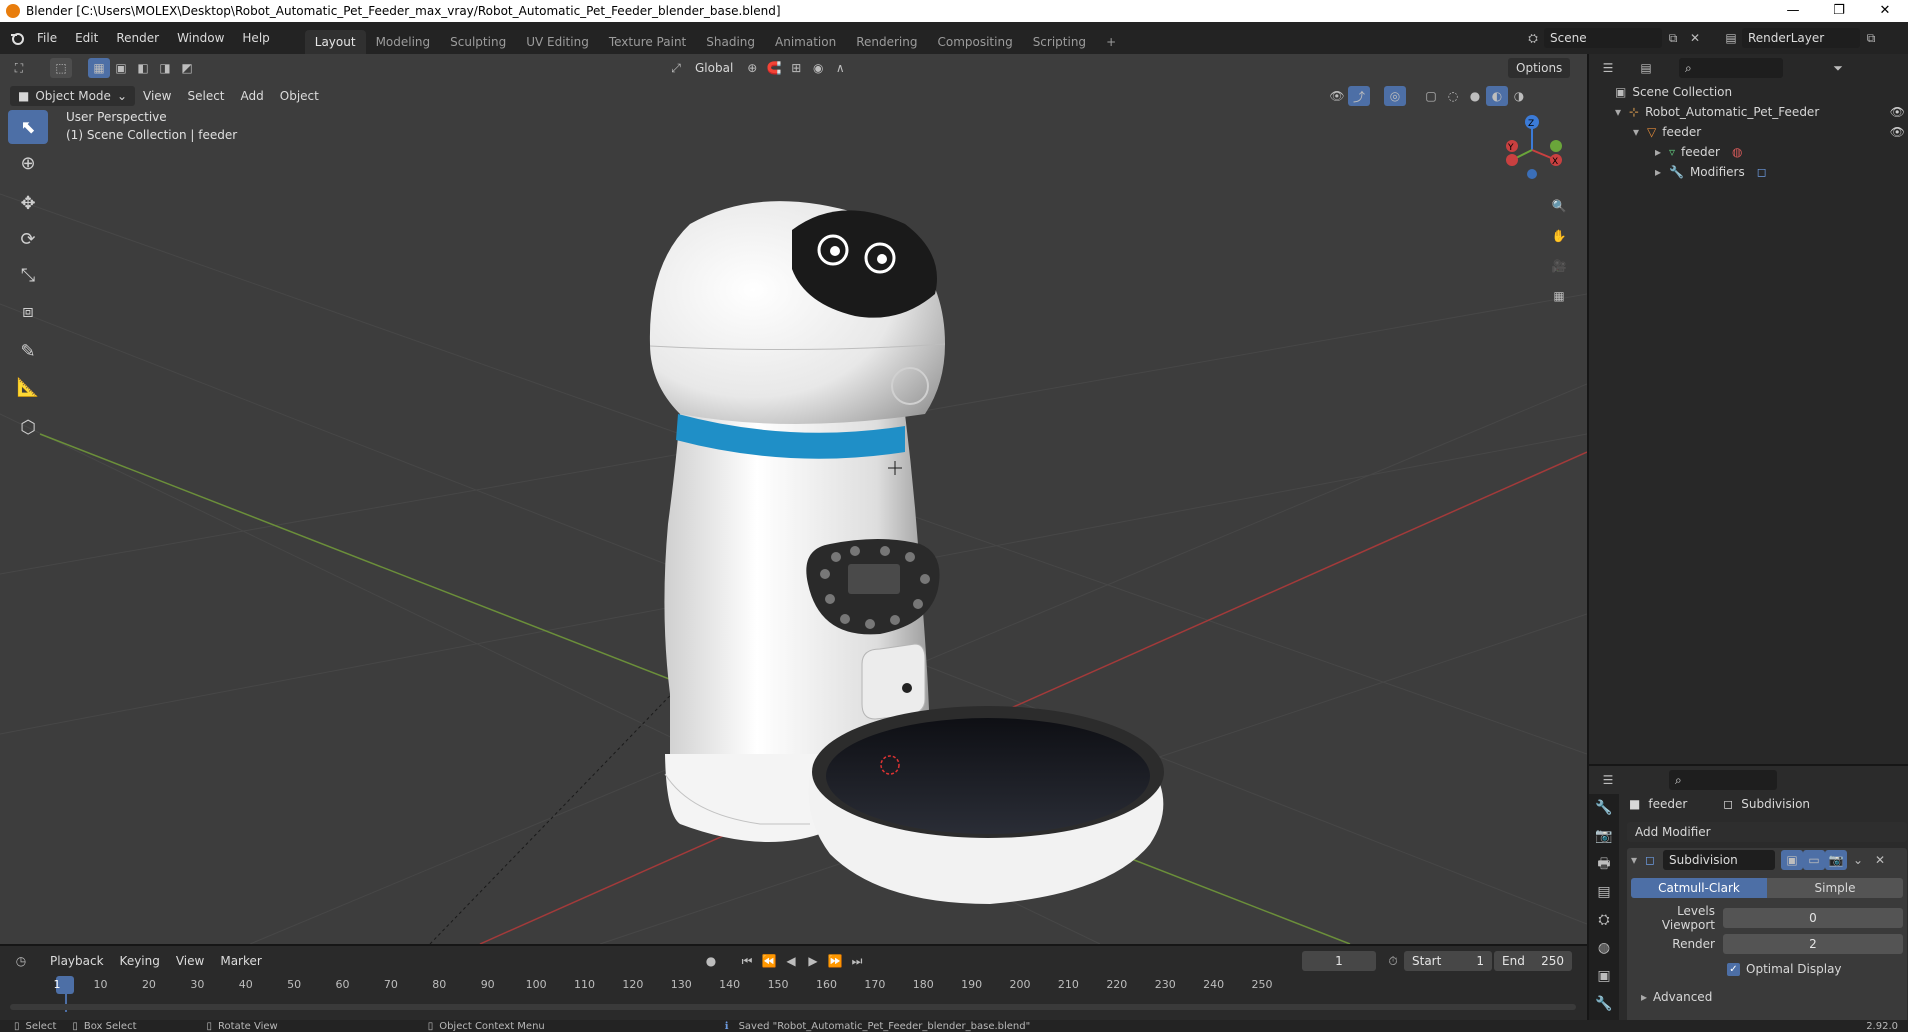 The height and width of the screenshot is (1032, 1908). Describe the element at coordinates (647, 42) in the screenshot. I see `tab-texture-paint: Texture Paint` at that location.